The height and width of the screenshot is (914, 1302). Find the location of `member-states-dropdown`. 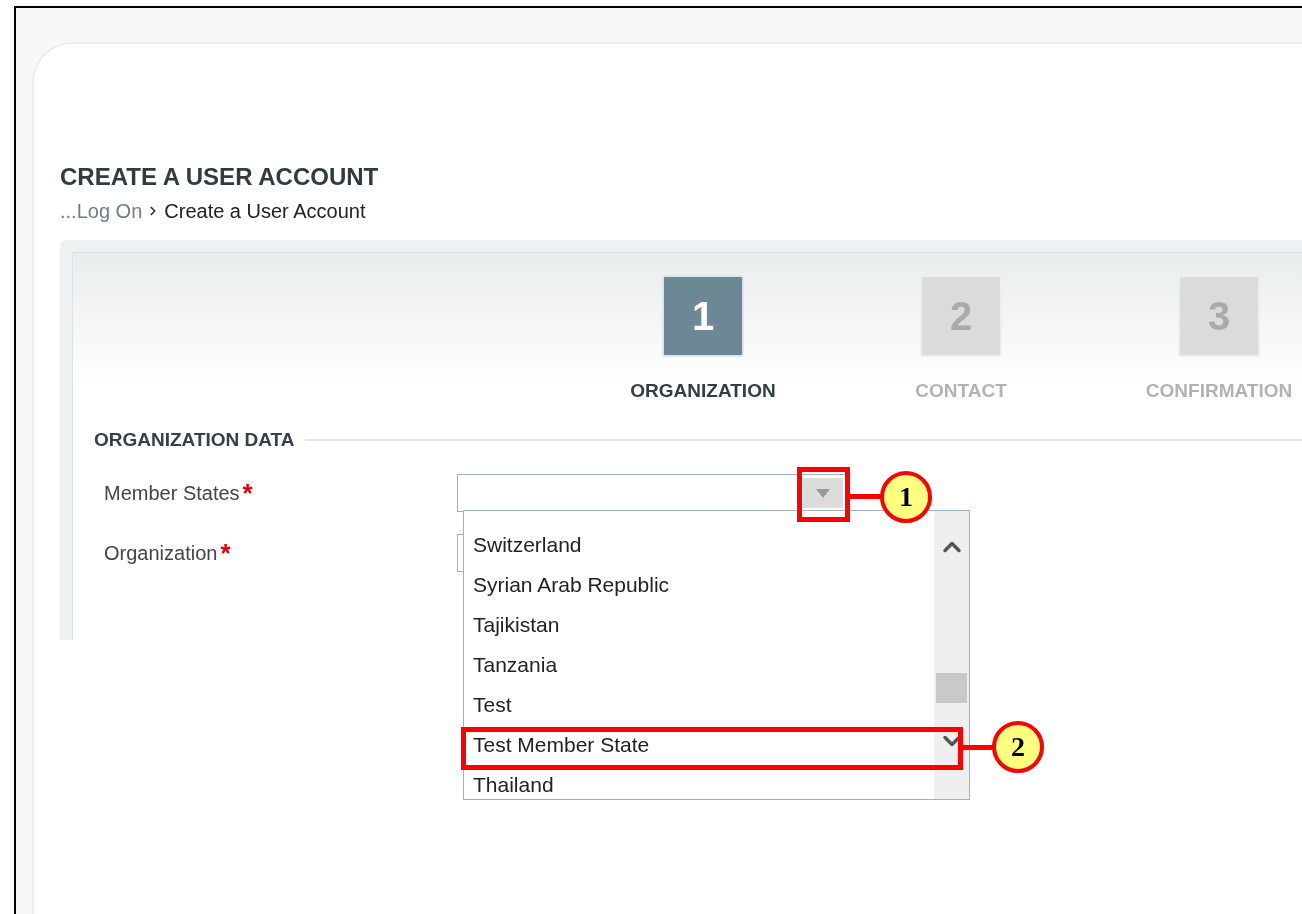

member-states-dropdown is located at coordinates (652, 493).